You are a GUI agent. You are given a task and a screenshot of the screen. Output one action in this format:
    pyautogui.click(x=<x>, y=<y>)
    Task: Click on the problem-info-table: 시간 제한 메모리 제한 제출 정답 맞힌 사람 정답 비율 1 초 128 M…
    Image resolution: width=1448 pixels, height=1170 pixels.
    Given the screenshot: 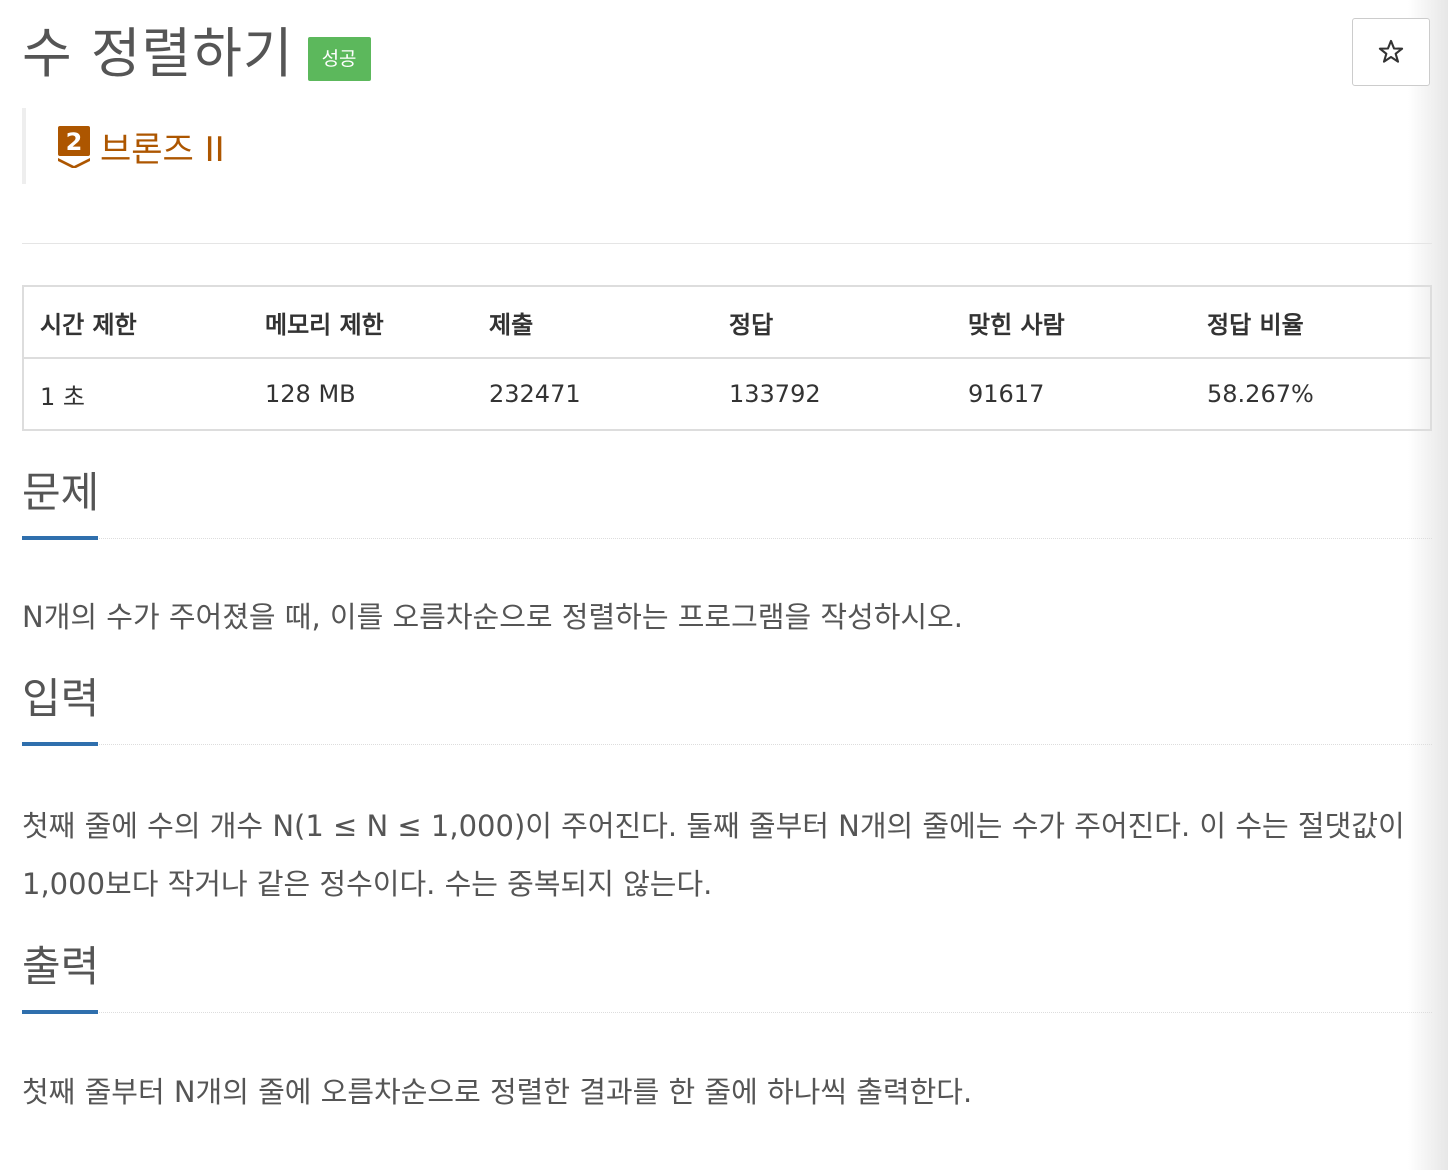 What is the action you would take?
    pyautogui.click(x=727, y=358)
    